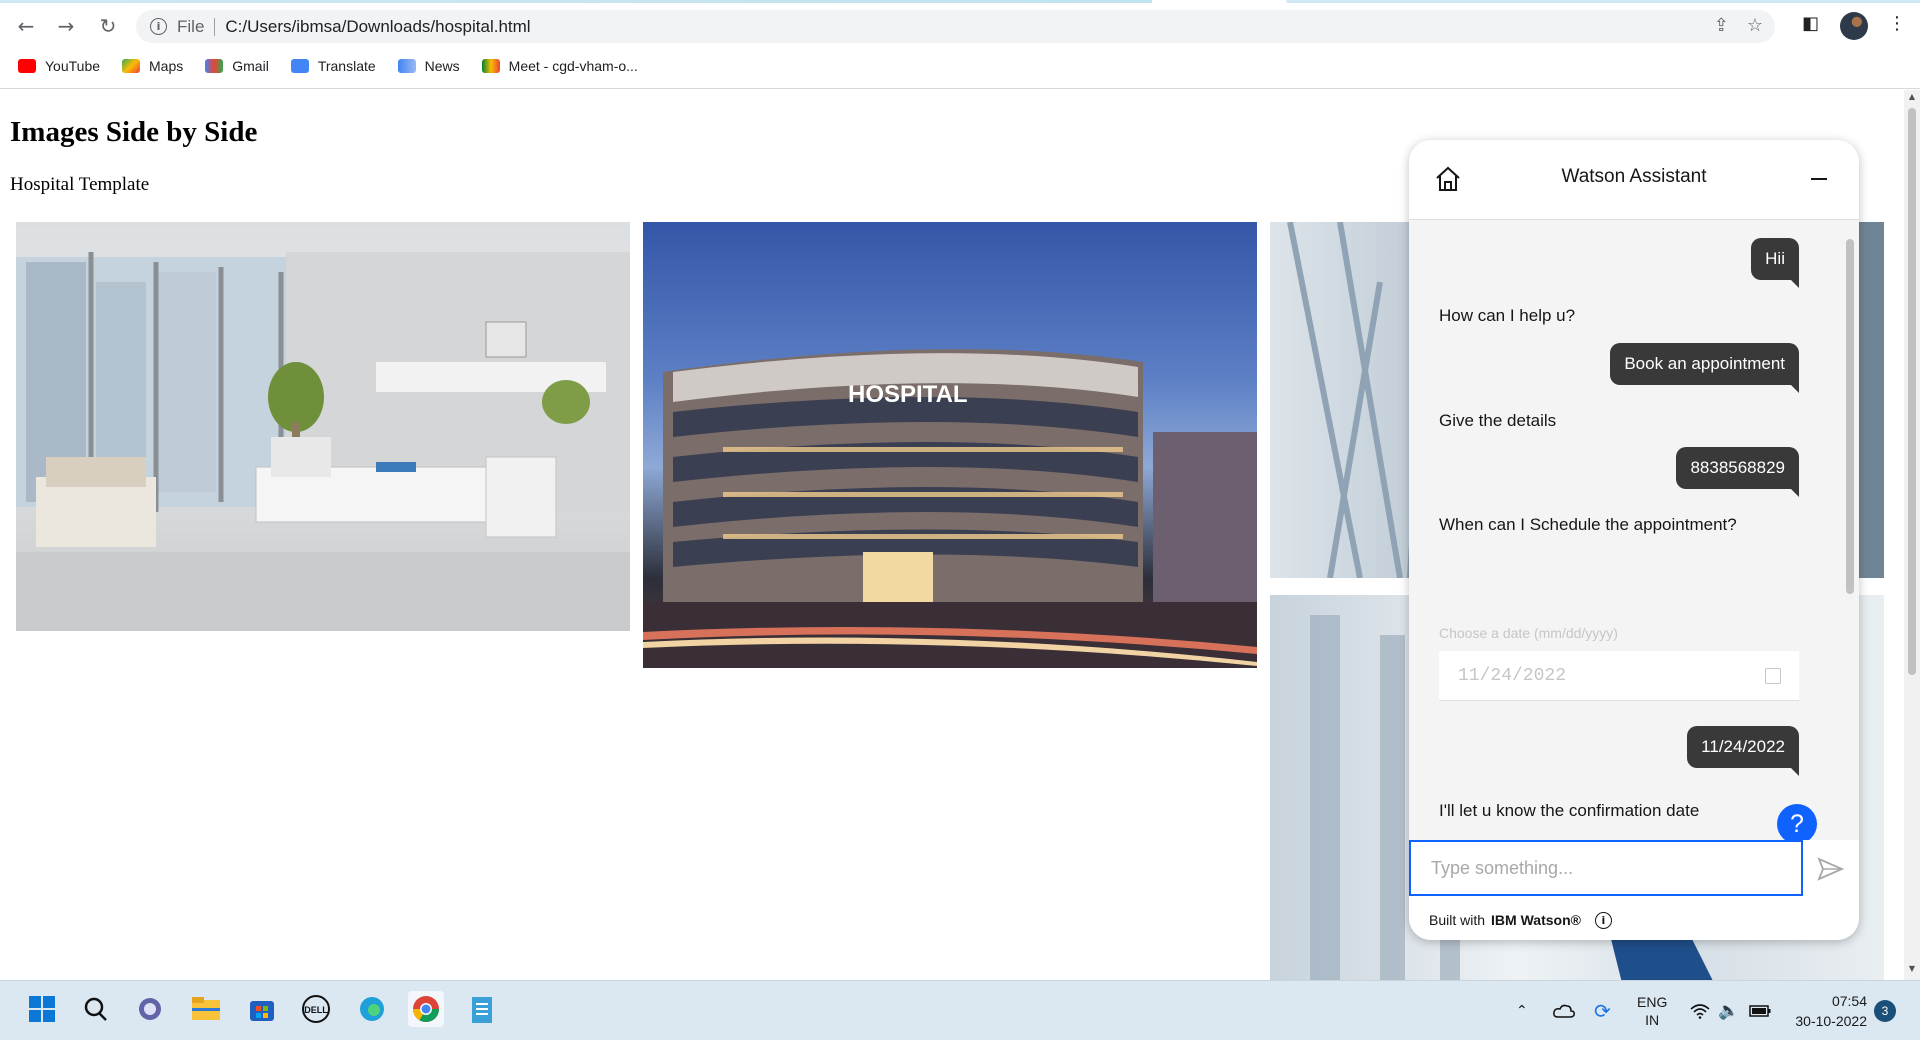 Image resolution: width=1920 pixels, height=1041 pixels. I want to click on search-icon, so click(96, 1009).